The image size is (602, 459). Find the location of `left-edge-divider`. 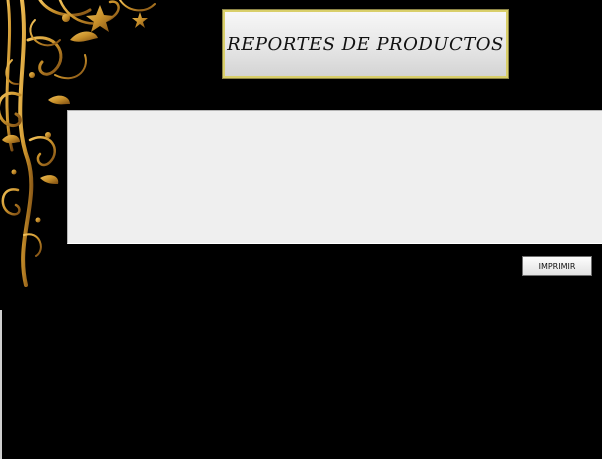

left-edge-divider is located at coordinates (1, 384).